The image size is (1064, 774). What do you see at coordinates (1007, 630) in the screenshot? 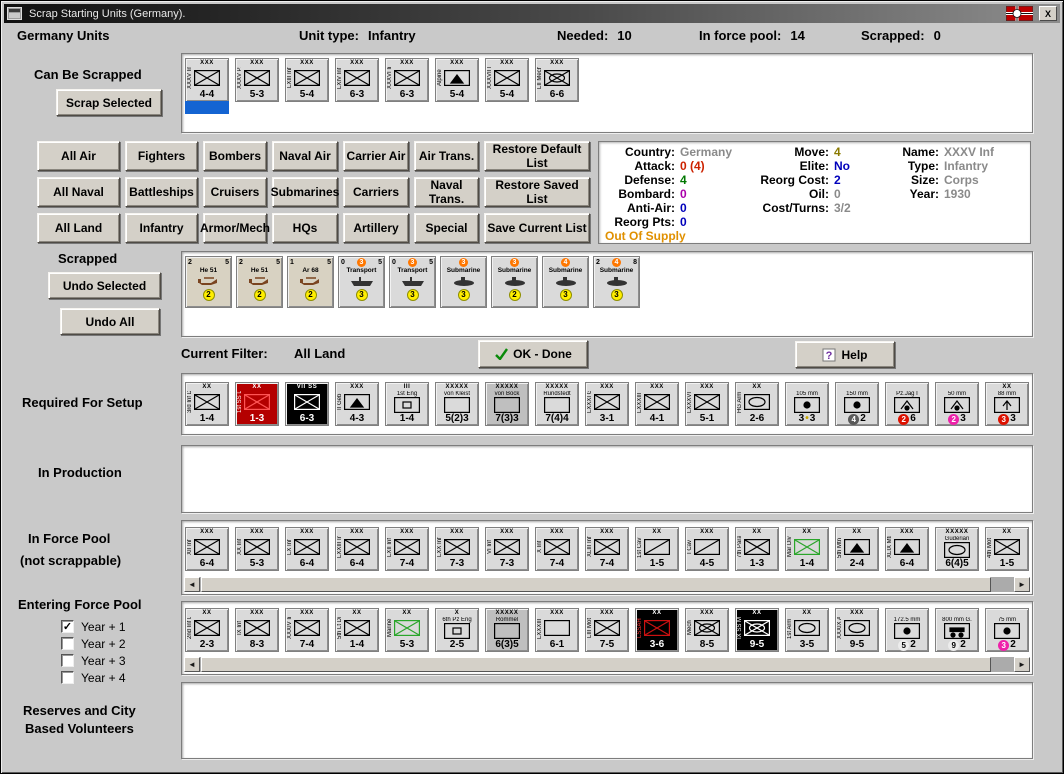
I see `unit-counter: 75 mm 3 2` at bounding box center [1007, 630].